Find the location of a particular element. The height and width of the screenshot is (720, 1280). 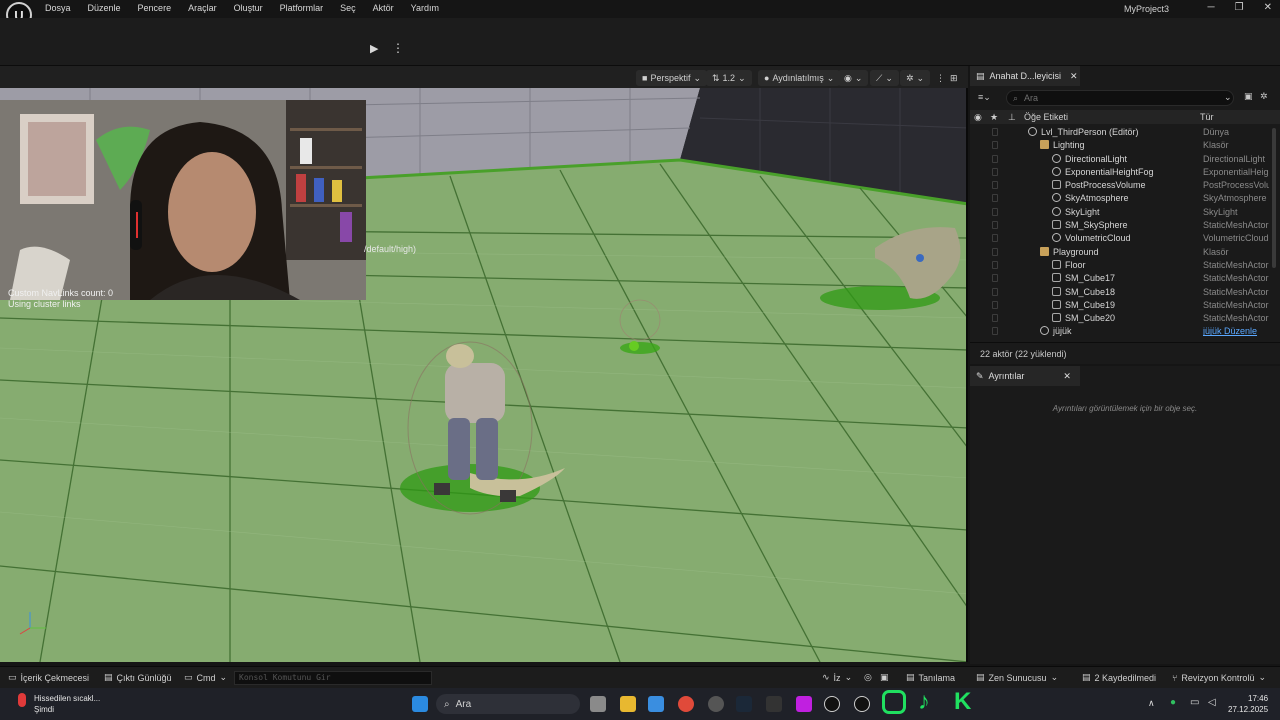

menu-platformlar: Platformlar is located at coordinates (306, 8).